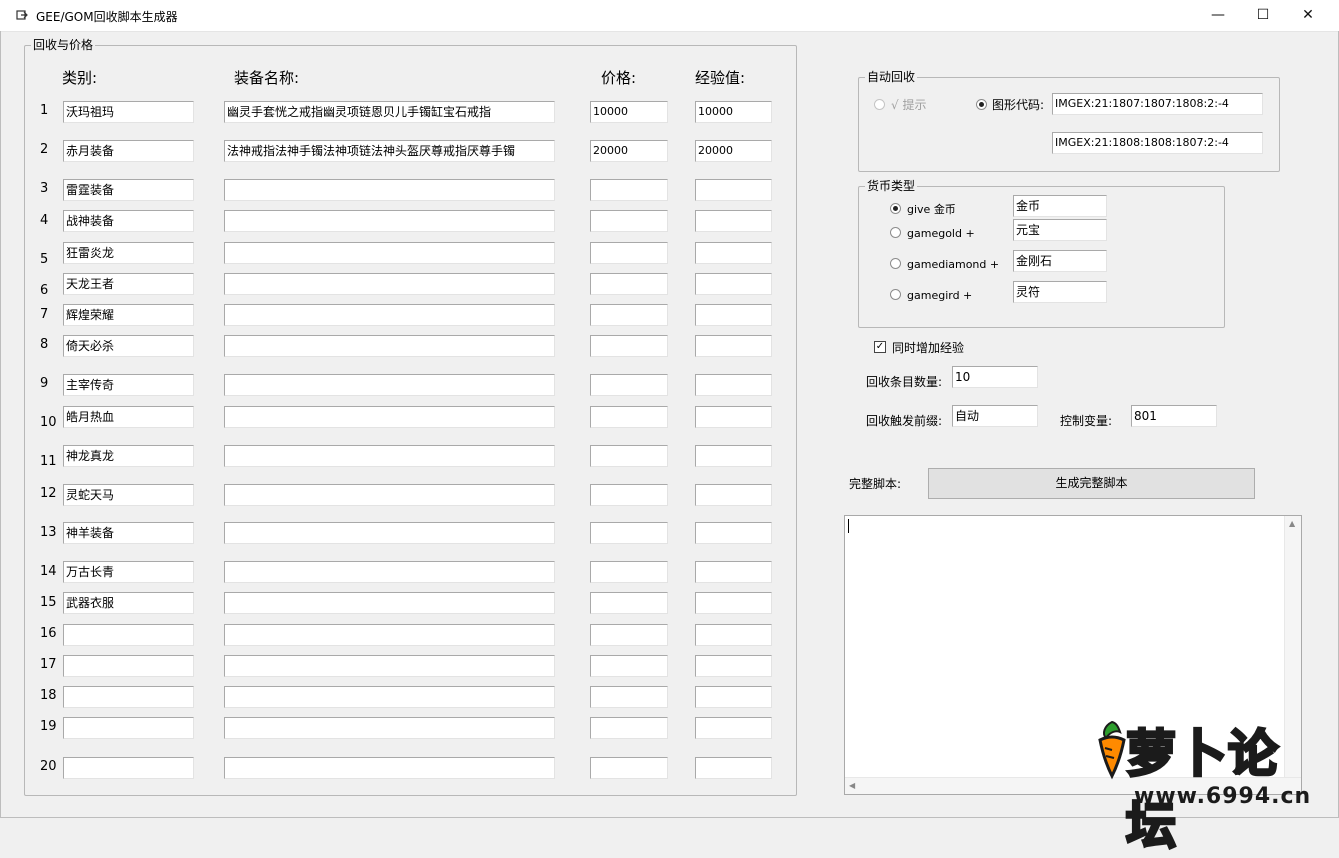  What do you see at coordinates (852, 785) in the screenshot?
I see `scroll-left-icon: ◀` at bounding box center [852, 785].